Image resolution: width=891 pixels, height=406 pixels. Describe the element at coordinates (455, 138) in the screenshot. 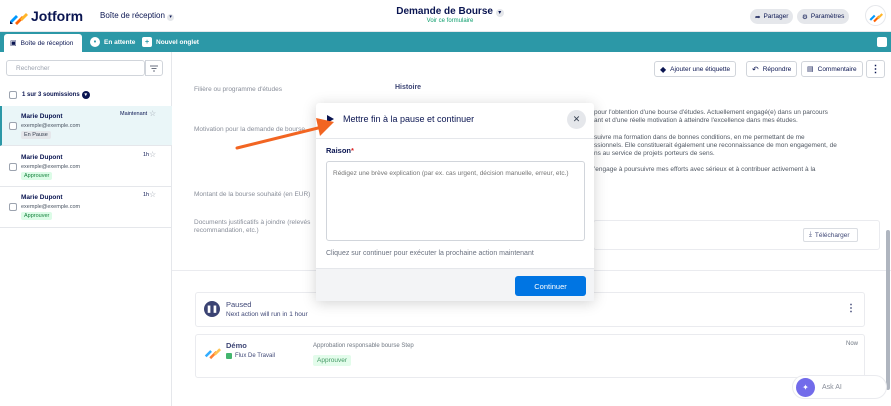

I see `divider` at that location.